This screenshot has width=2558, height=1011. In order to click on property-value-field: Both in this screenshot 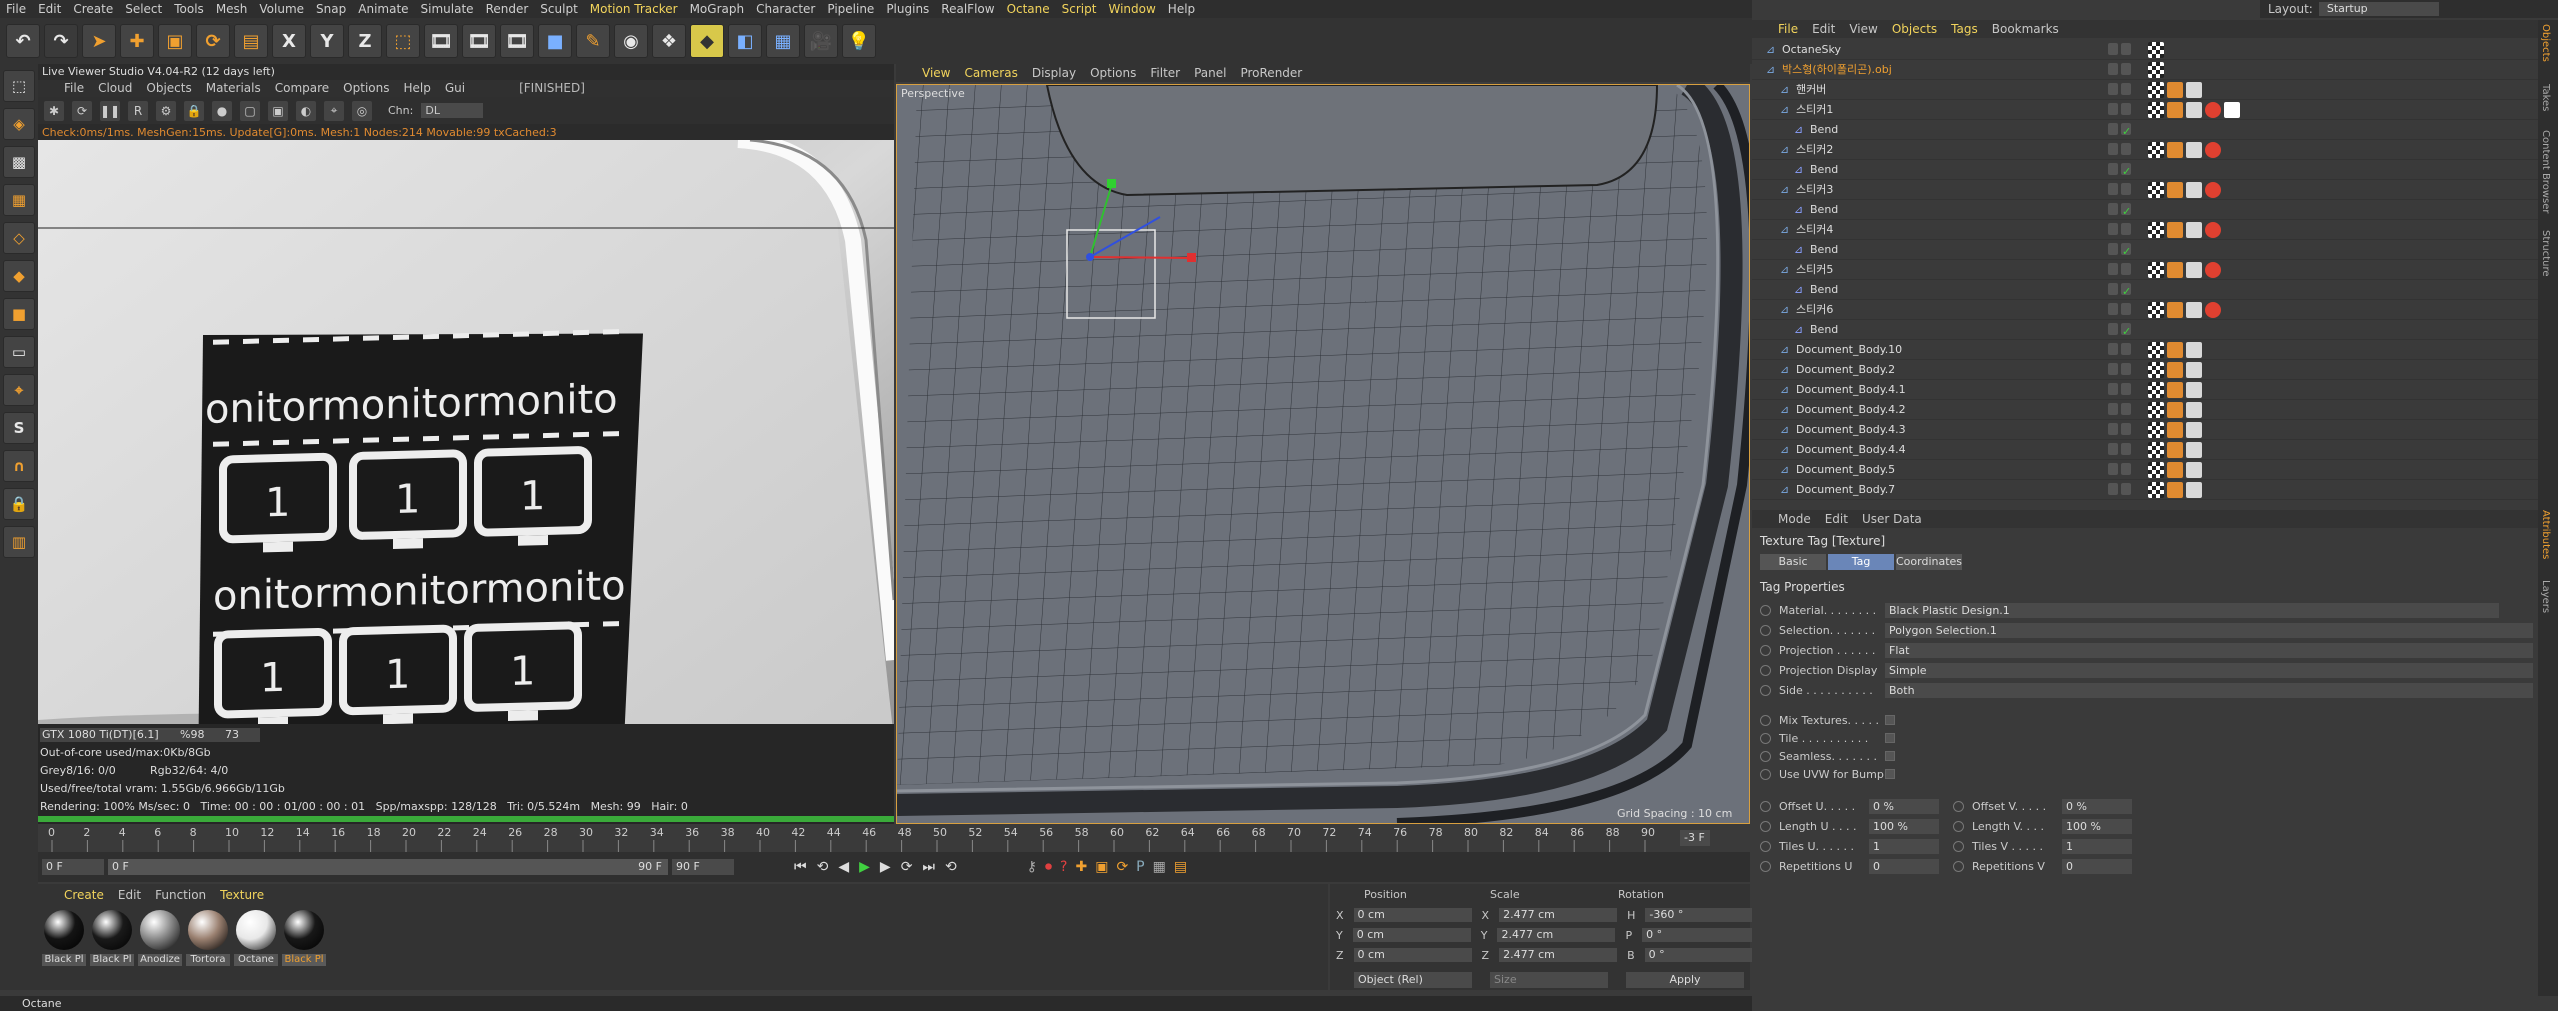, I will do `click(2209, 690)`.